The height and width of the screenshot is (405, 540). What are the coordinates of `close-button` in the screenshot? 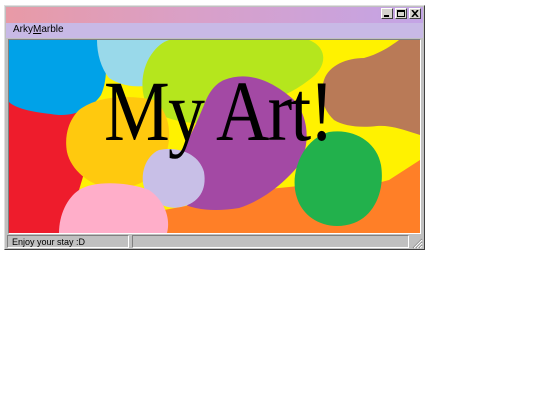 It's located at (415, 13).